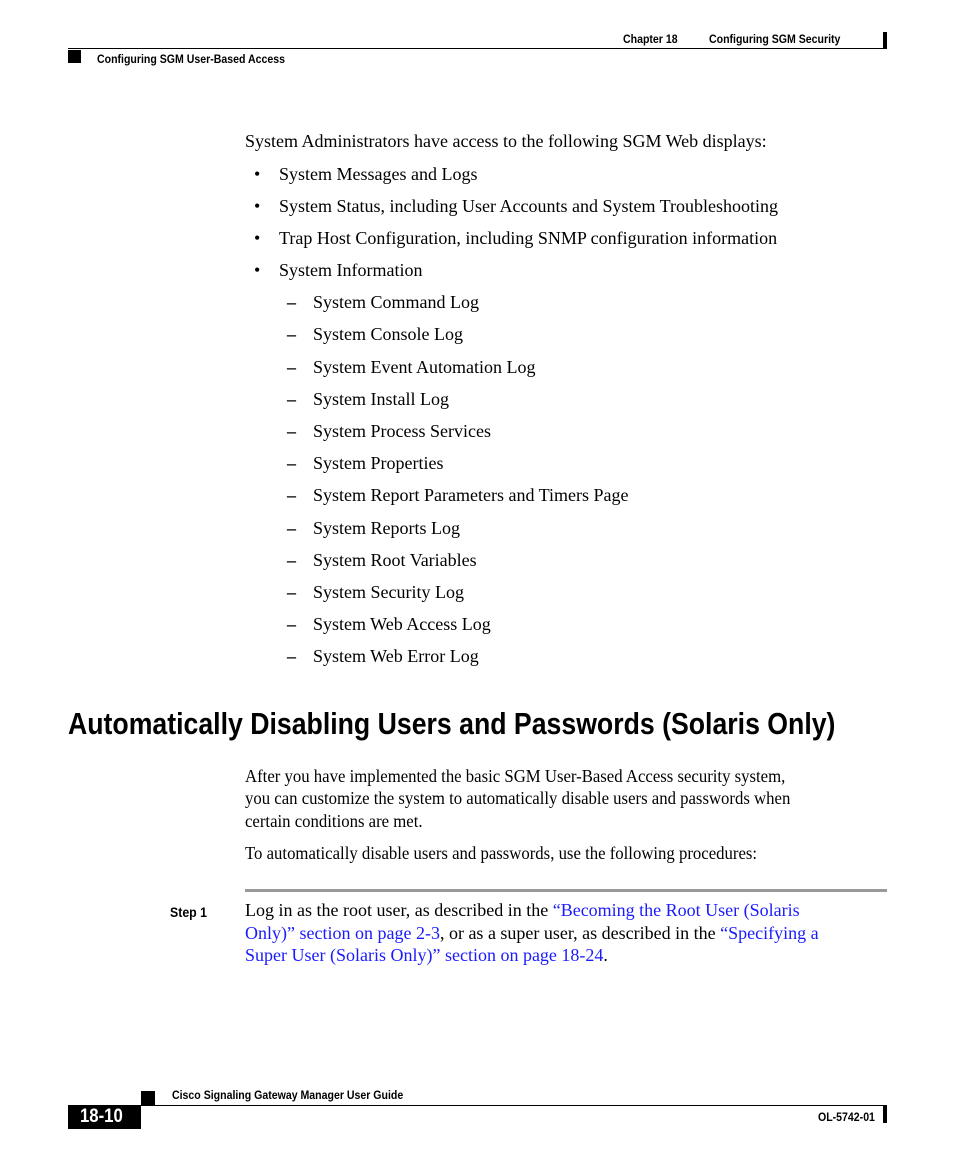  I want to click on step-label: Step 1, so click(188, 912).